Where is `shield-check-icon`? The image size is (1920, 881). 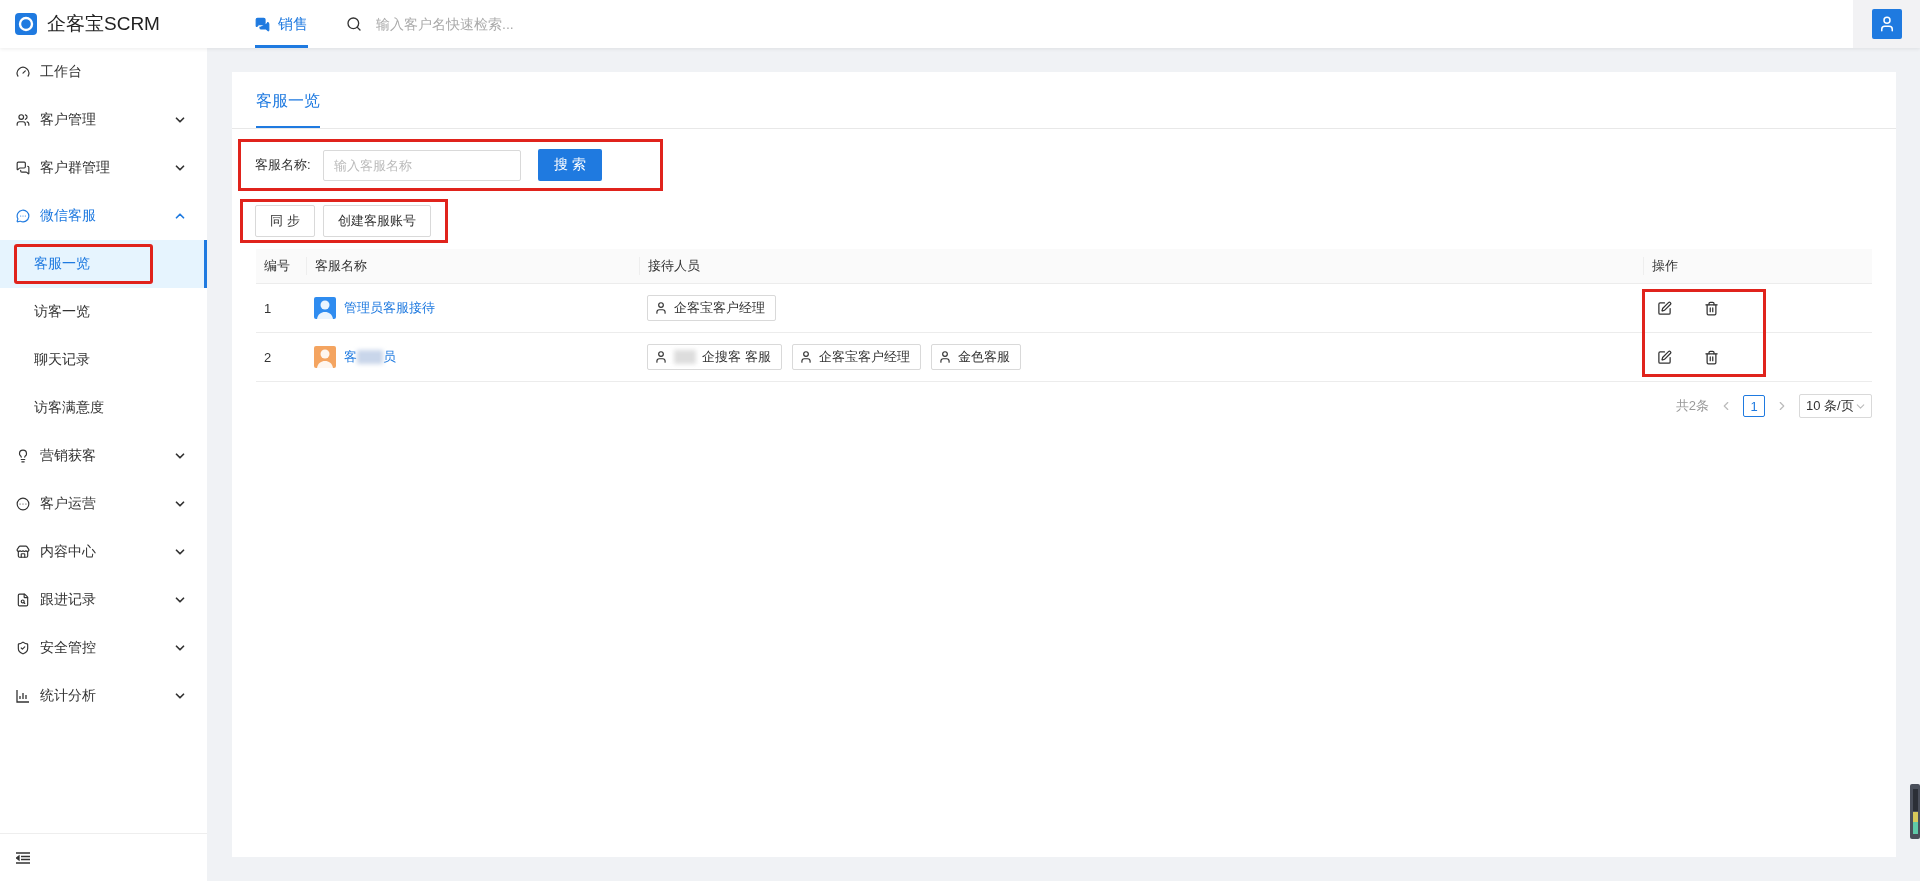
shield-check-icon is located at coordinates (23, 648).